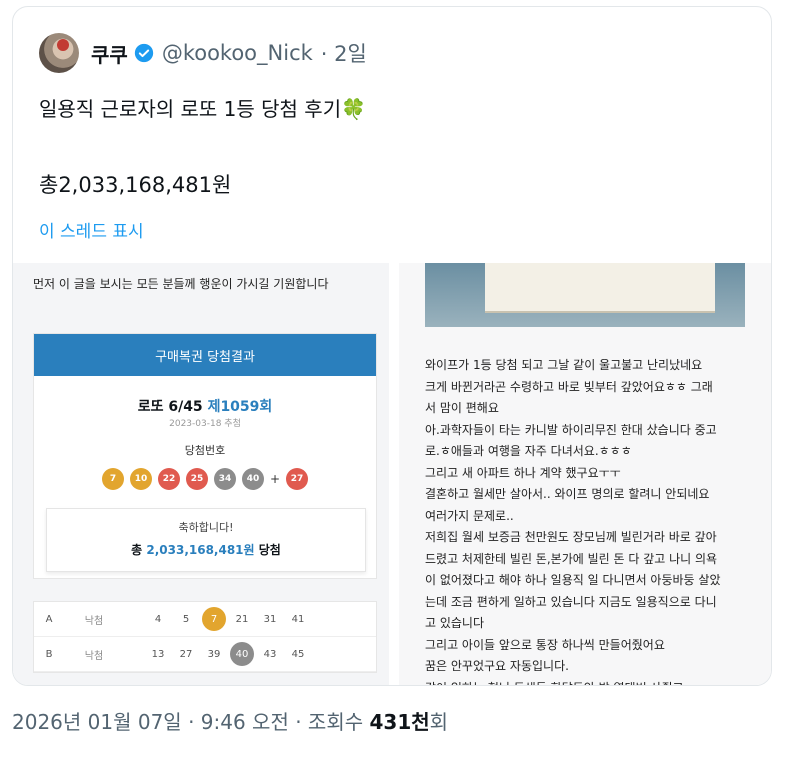  What do you see at coordinates (139, 550) in the screenshot?
I see `prize-prefix: 총` at bounding box center [139, 550].